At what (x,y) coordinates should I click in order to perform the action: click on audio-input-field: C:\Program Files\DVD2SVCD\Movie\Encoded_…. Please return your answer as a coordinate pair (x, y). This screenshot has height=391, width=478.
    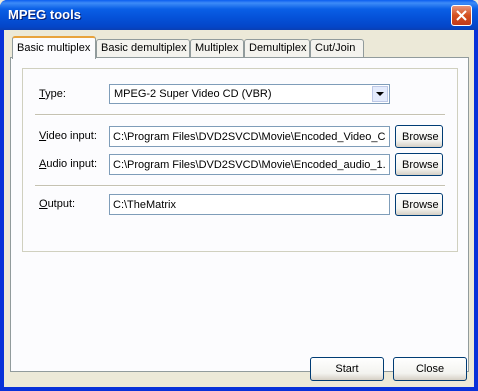
    Looking at the image, I should click on (249, 164).